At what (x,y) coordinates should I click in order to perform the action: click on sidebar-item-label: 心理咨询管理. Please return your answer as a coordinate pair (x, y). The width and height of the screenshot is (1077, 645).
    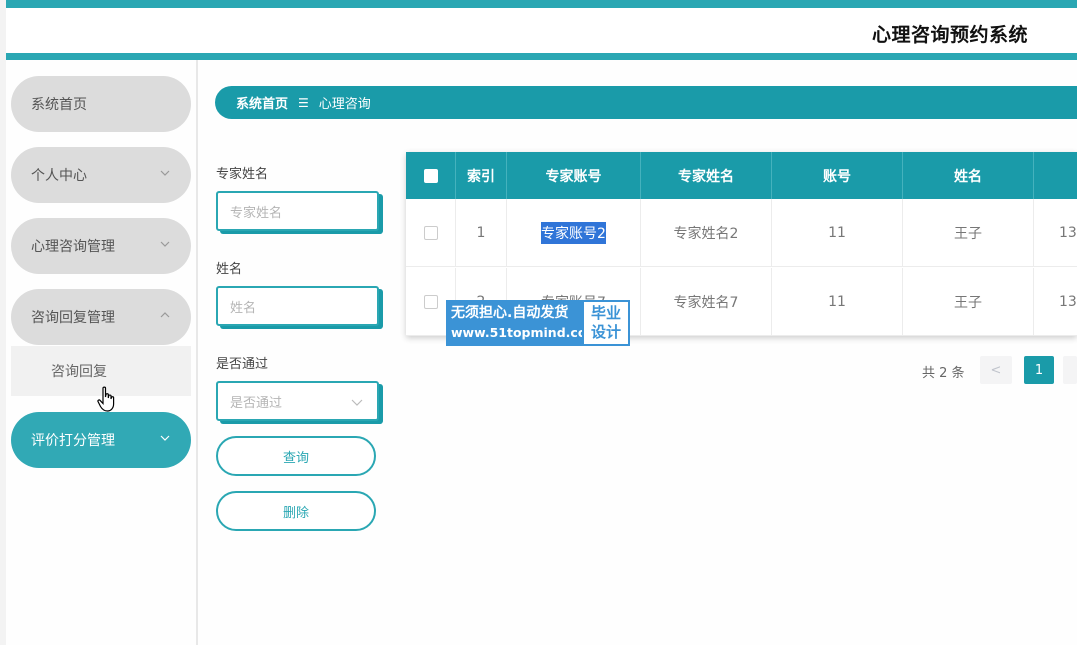
    Looking at the image, I should click on (73, 247).